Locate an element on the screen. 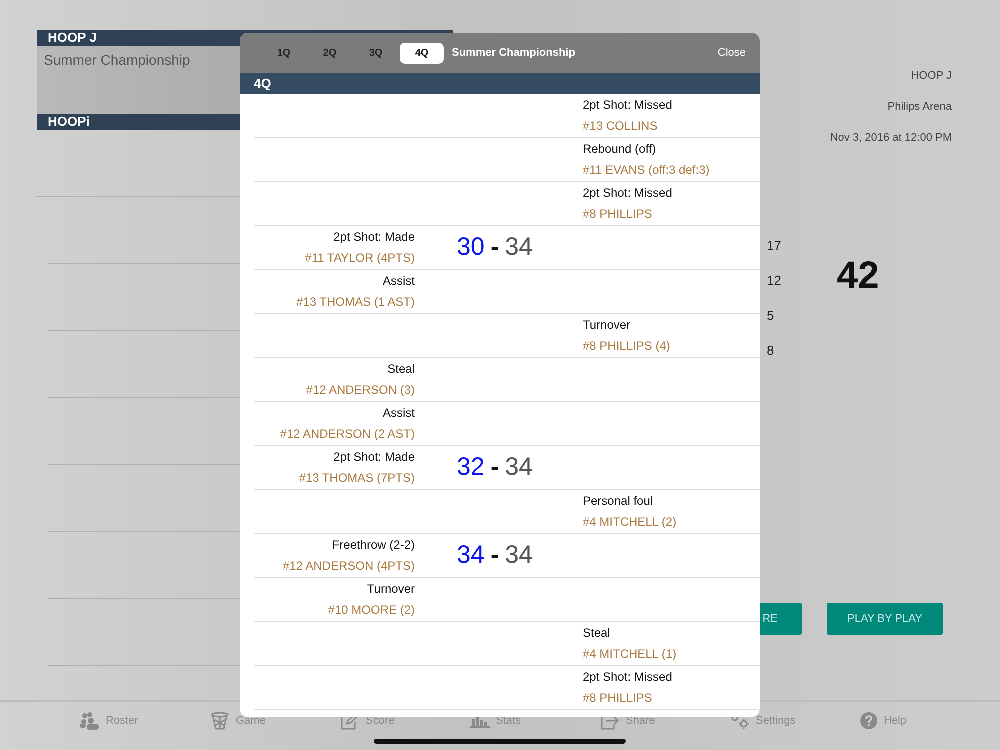  stat-value: 5 is located at coordinates (771, 315).